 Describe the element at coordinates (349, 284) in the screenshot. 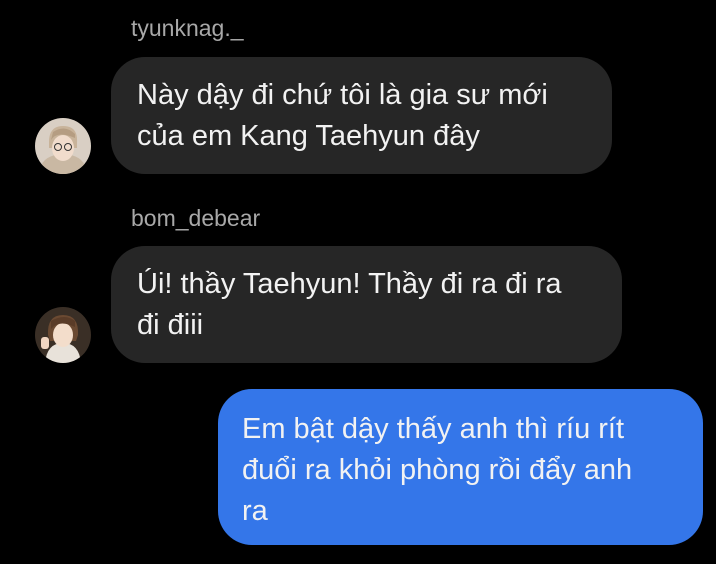

I see `message-line: Úi! thầy Taehyun! Thầy đi ra đi ra` at that location.